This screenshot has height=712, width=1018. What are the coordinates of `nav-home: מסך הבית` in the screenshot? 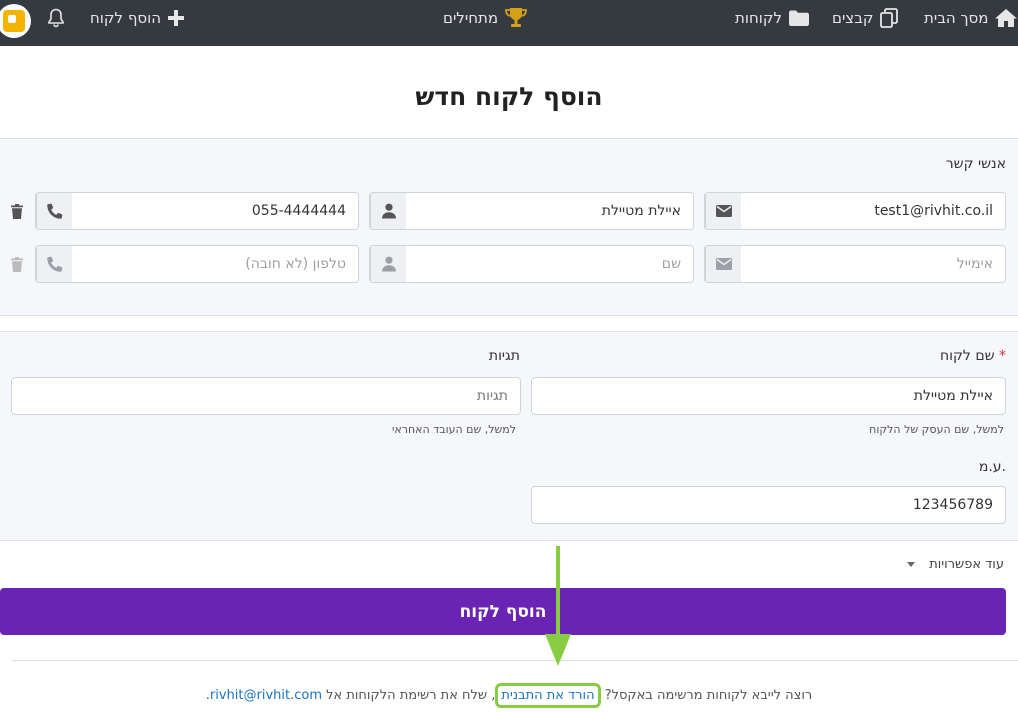 It's located at (968, 18).